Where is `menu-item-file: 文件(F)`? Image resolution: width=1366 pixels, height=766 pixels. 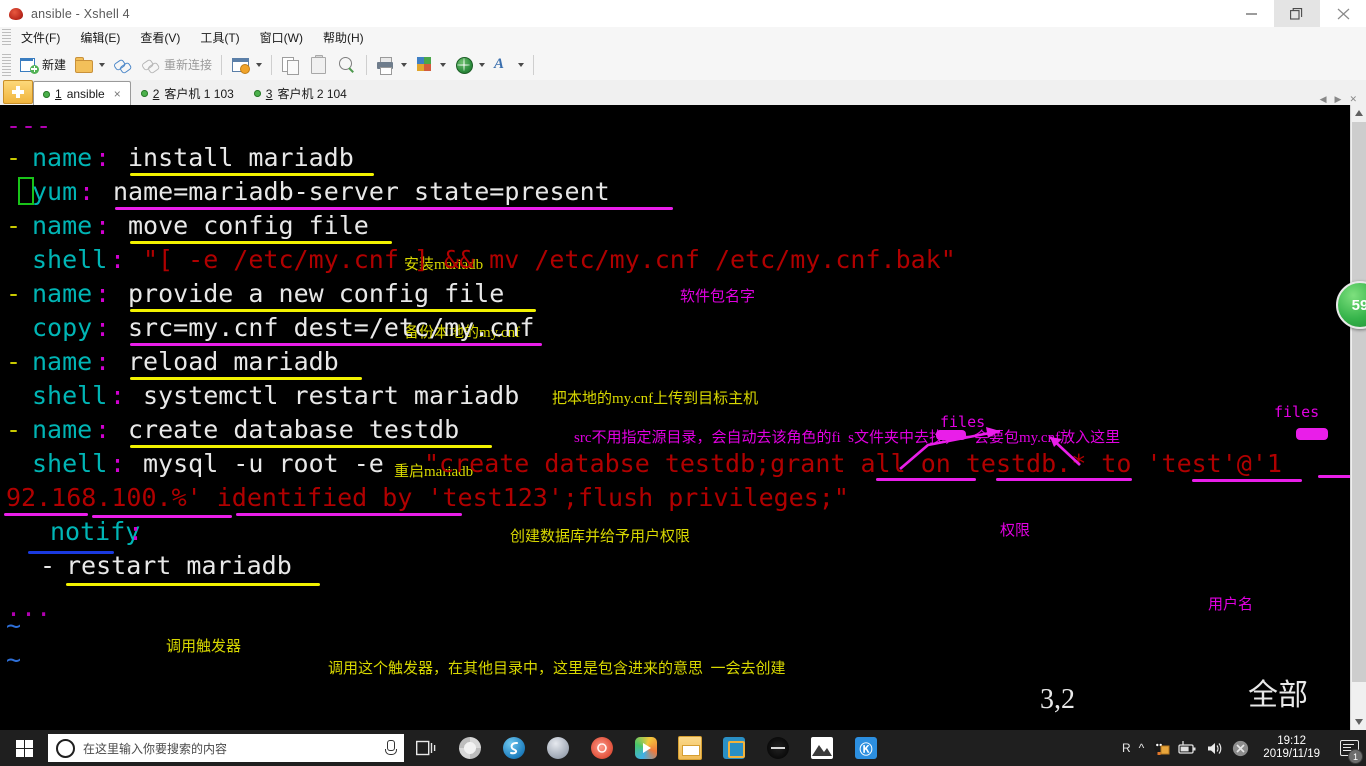
menu-item-file: 文件(F) is located at coordinates (40, 38).